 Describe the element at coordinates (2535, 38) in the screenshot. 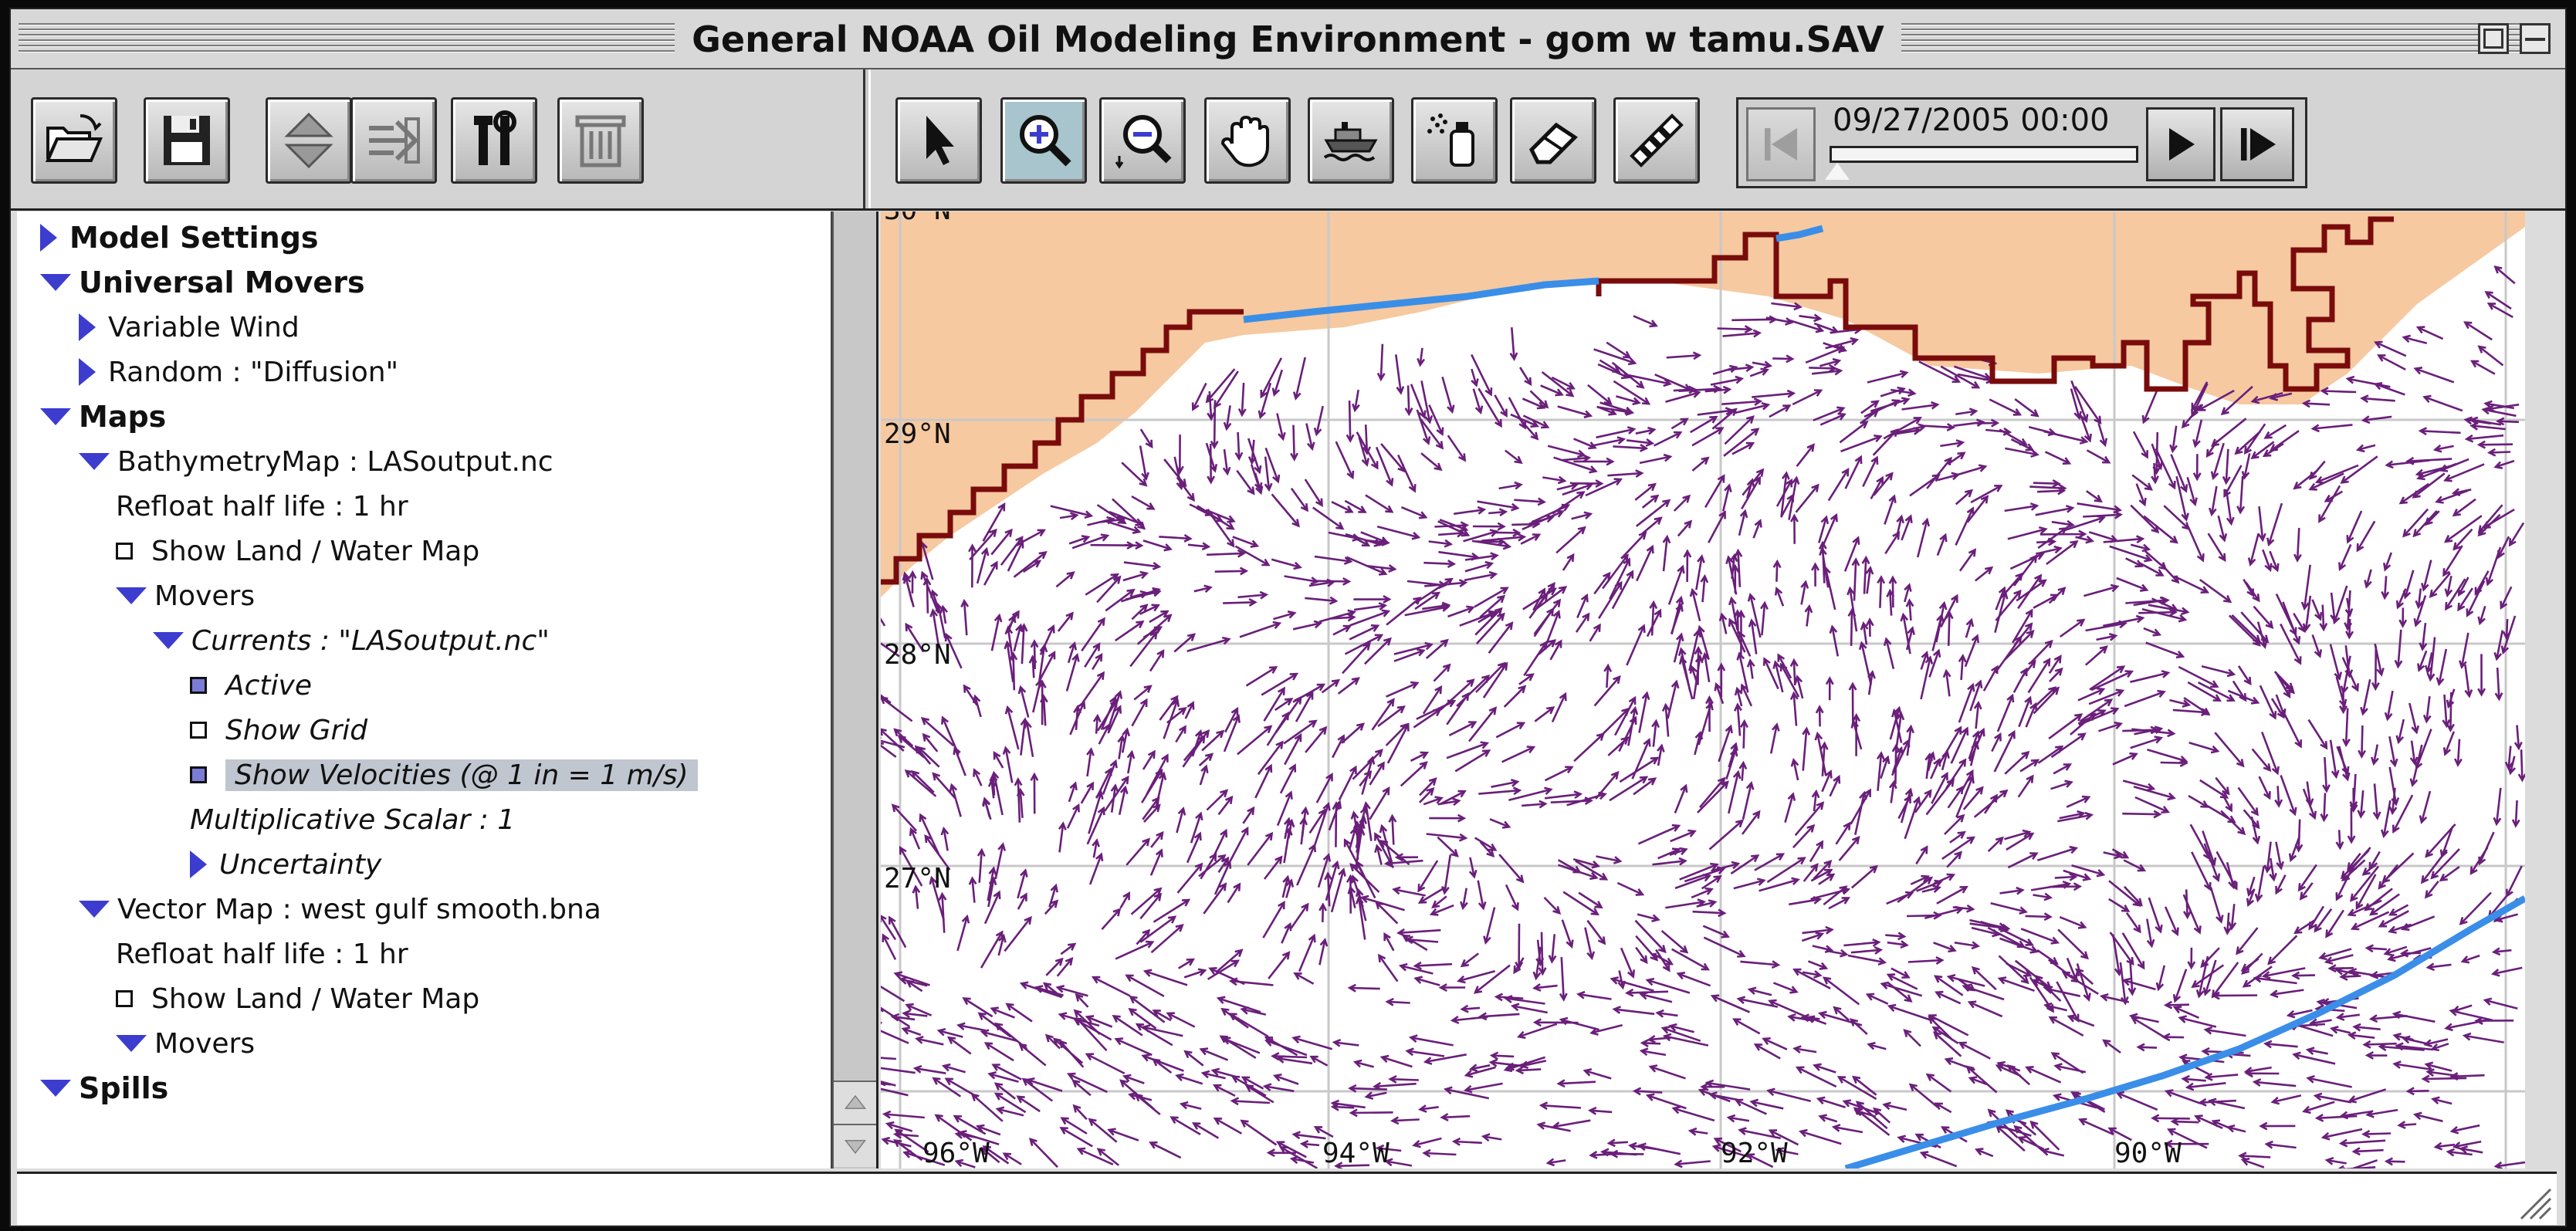

I see `collapse-window-button` at that location.